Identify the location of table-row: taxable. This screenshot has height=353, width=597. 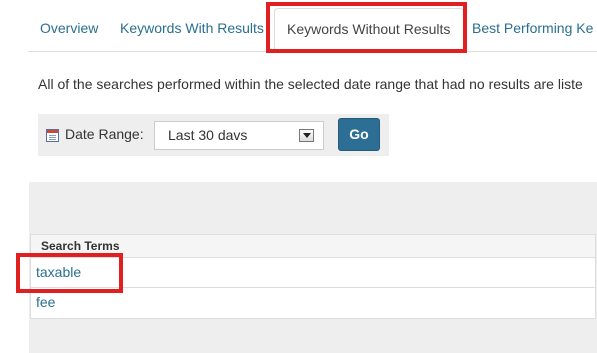
(313, 273).